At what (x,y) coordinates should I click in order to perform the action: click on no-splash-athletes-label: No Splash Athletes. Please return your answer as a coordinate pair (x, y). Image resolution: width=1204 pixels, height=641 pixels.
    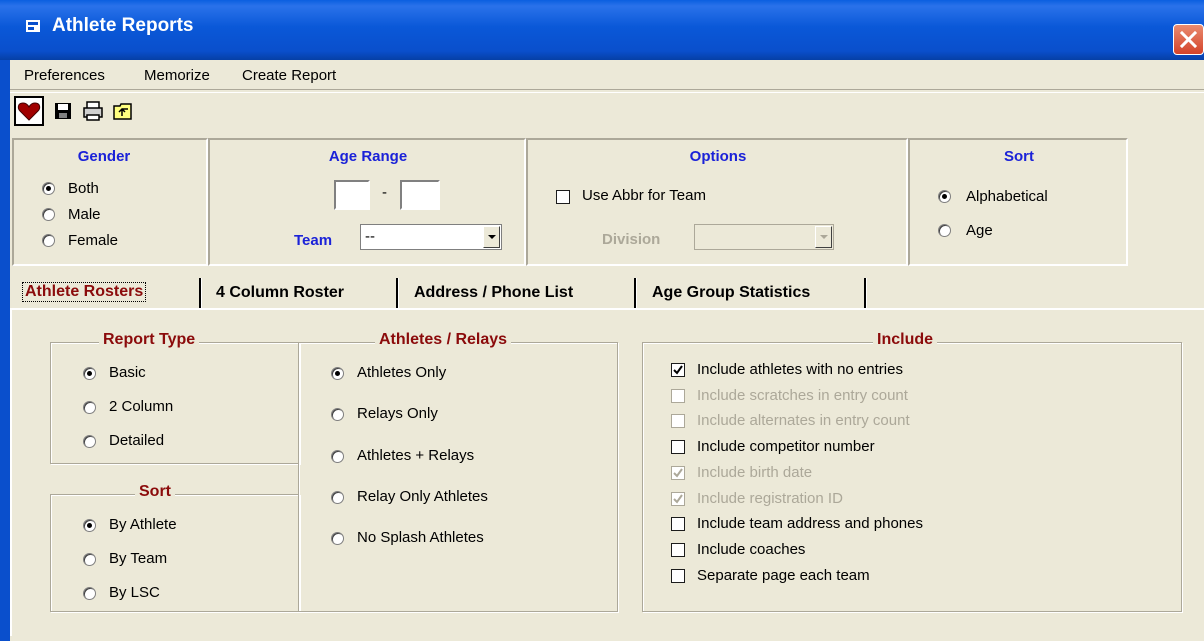
    Looking at the image, I should click on (420, 537).